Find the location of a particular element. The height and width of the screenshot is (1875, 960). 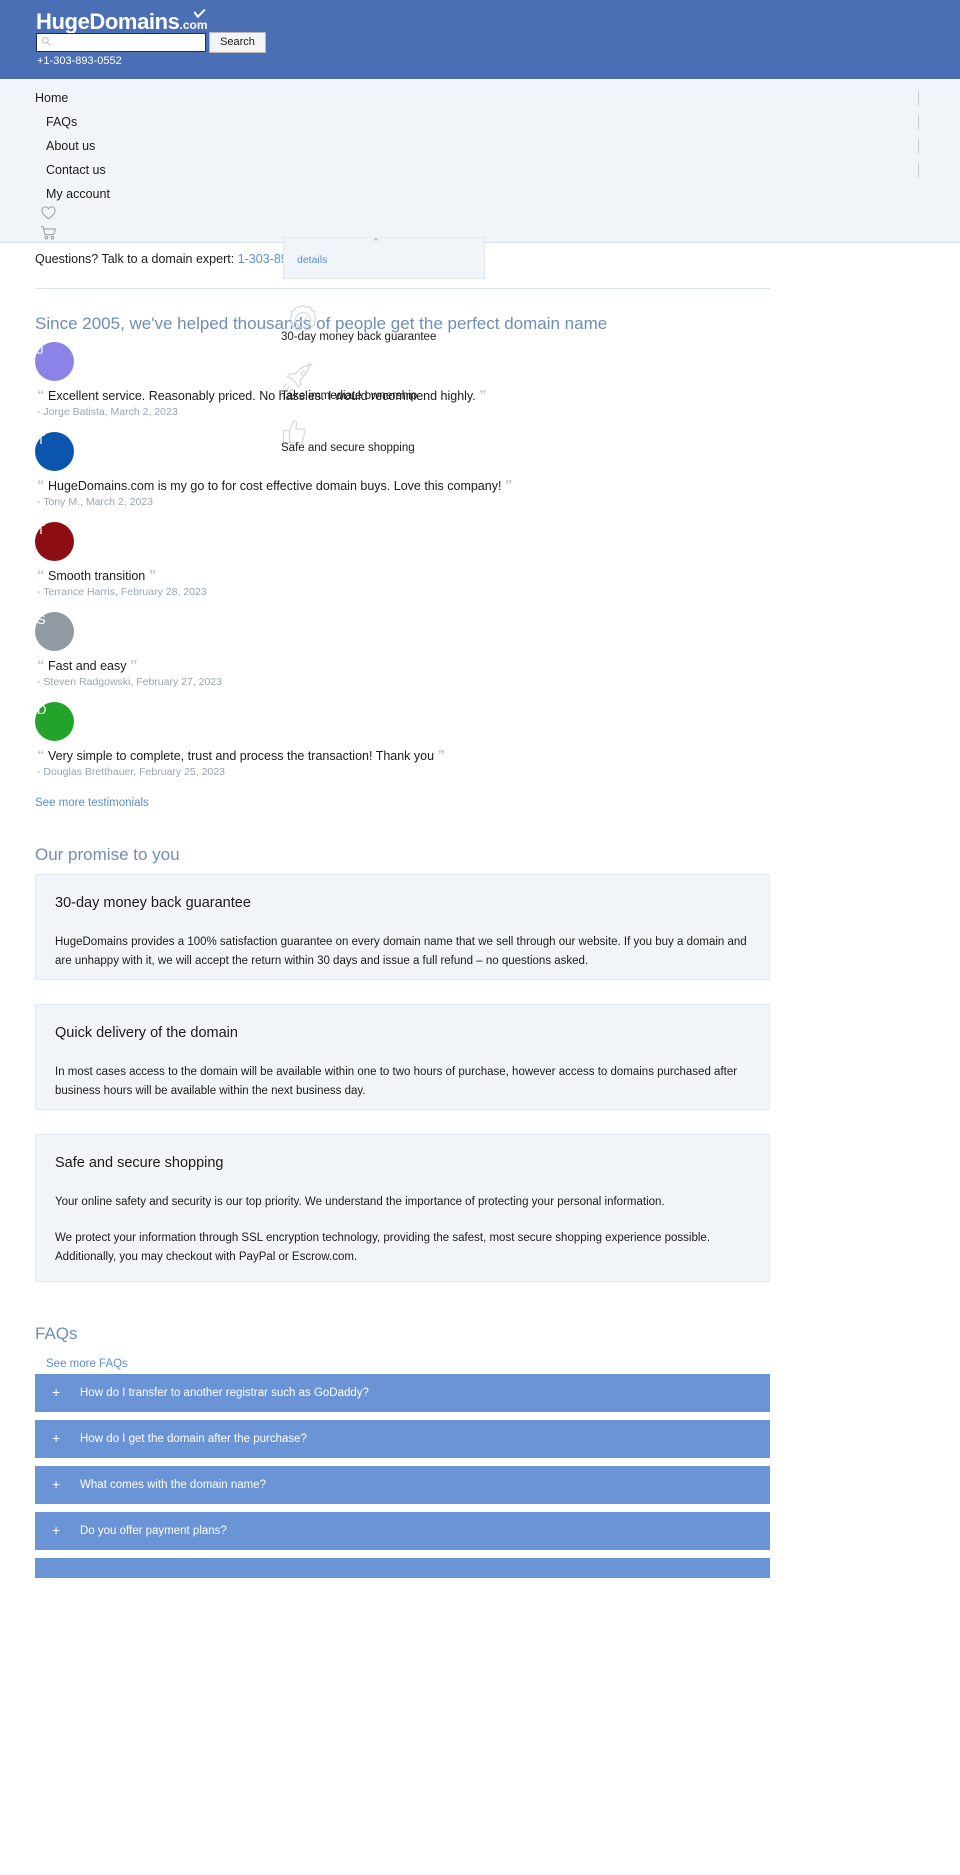

domain-expert-label: Questions? Talk to a domain expert: is located at coordinates (135, 259).